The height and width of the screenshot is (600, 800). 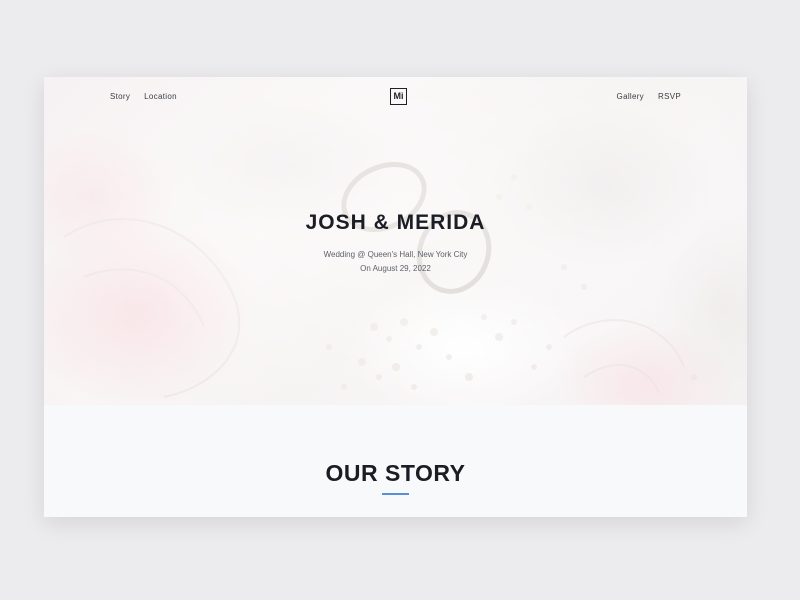 I want to click on nav-left: Story Location, so click(x=143, y=97).